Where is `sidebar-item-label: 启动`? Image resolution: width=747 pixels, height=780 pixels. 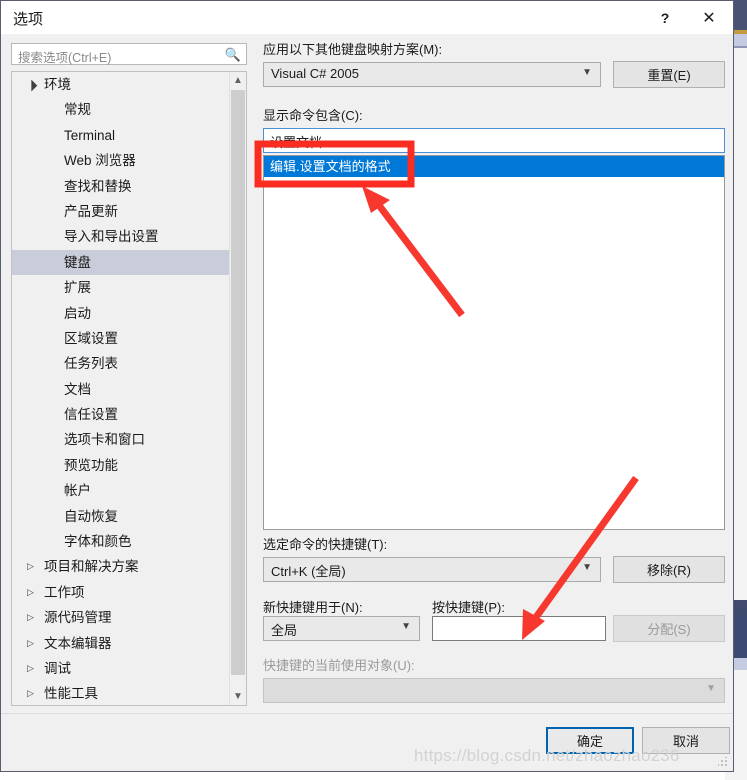 sidebar-item-label: 启动 is located at coordinates (77, 313).